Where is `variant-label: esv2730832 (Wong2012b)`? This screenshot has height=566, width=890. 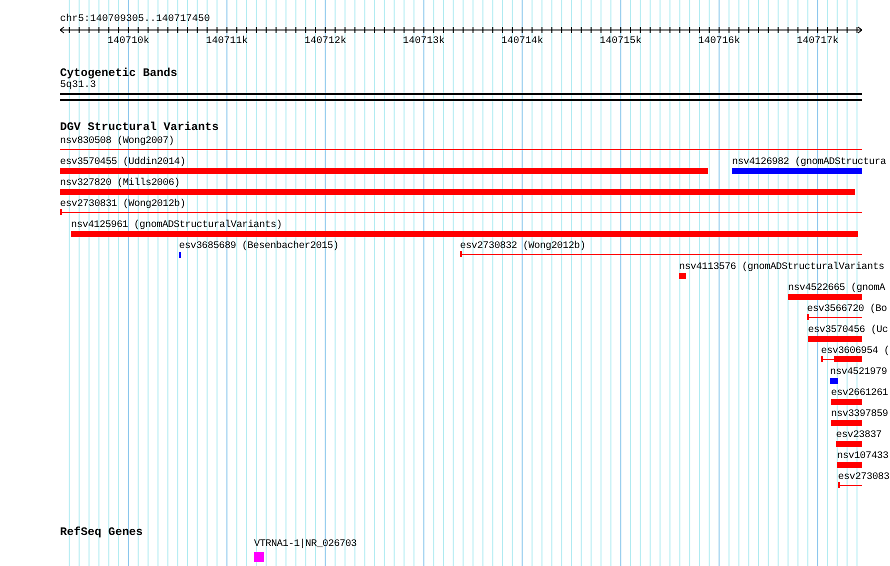 variant-label: esv2730832 (Wong2012b) is located at coordinates (523, 247).